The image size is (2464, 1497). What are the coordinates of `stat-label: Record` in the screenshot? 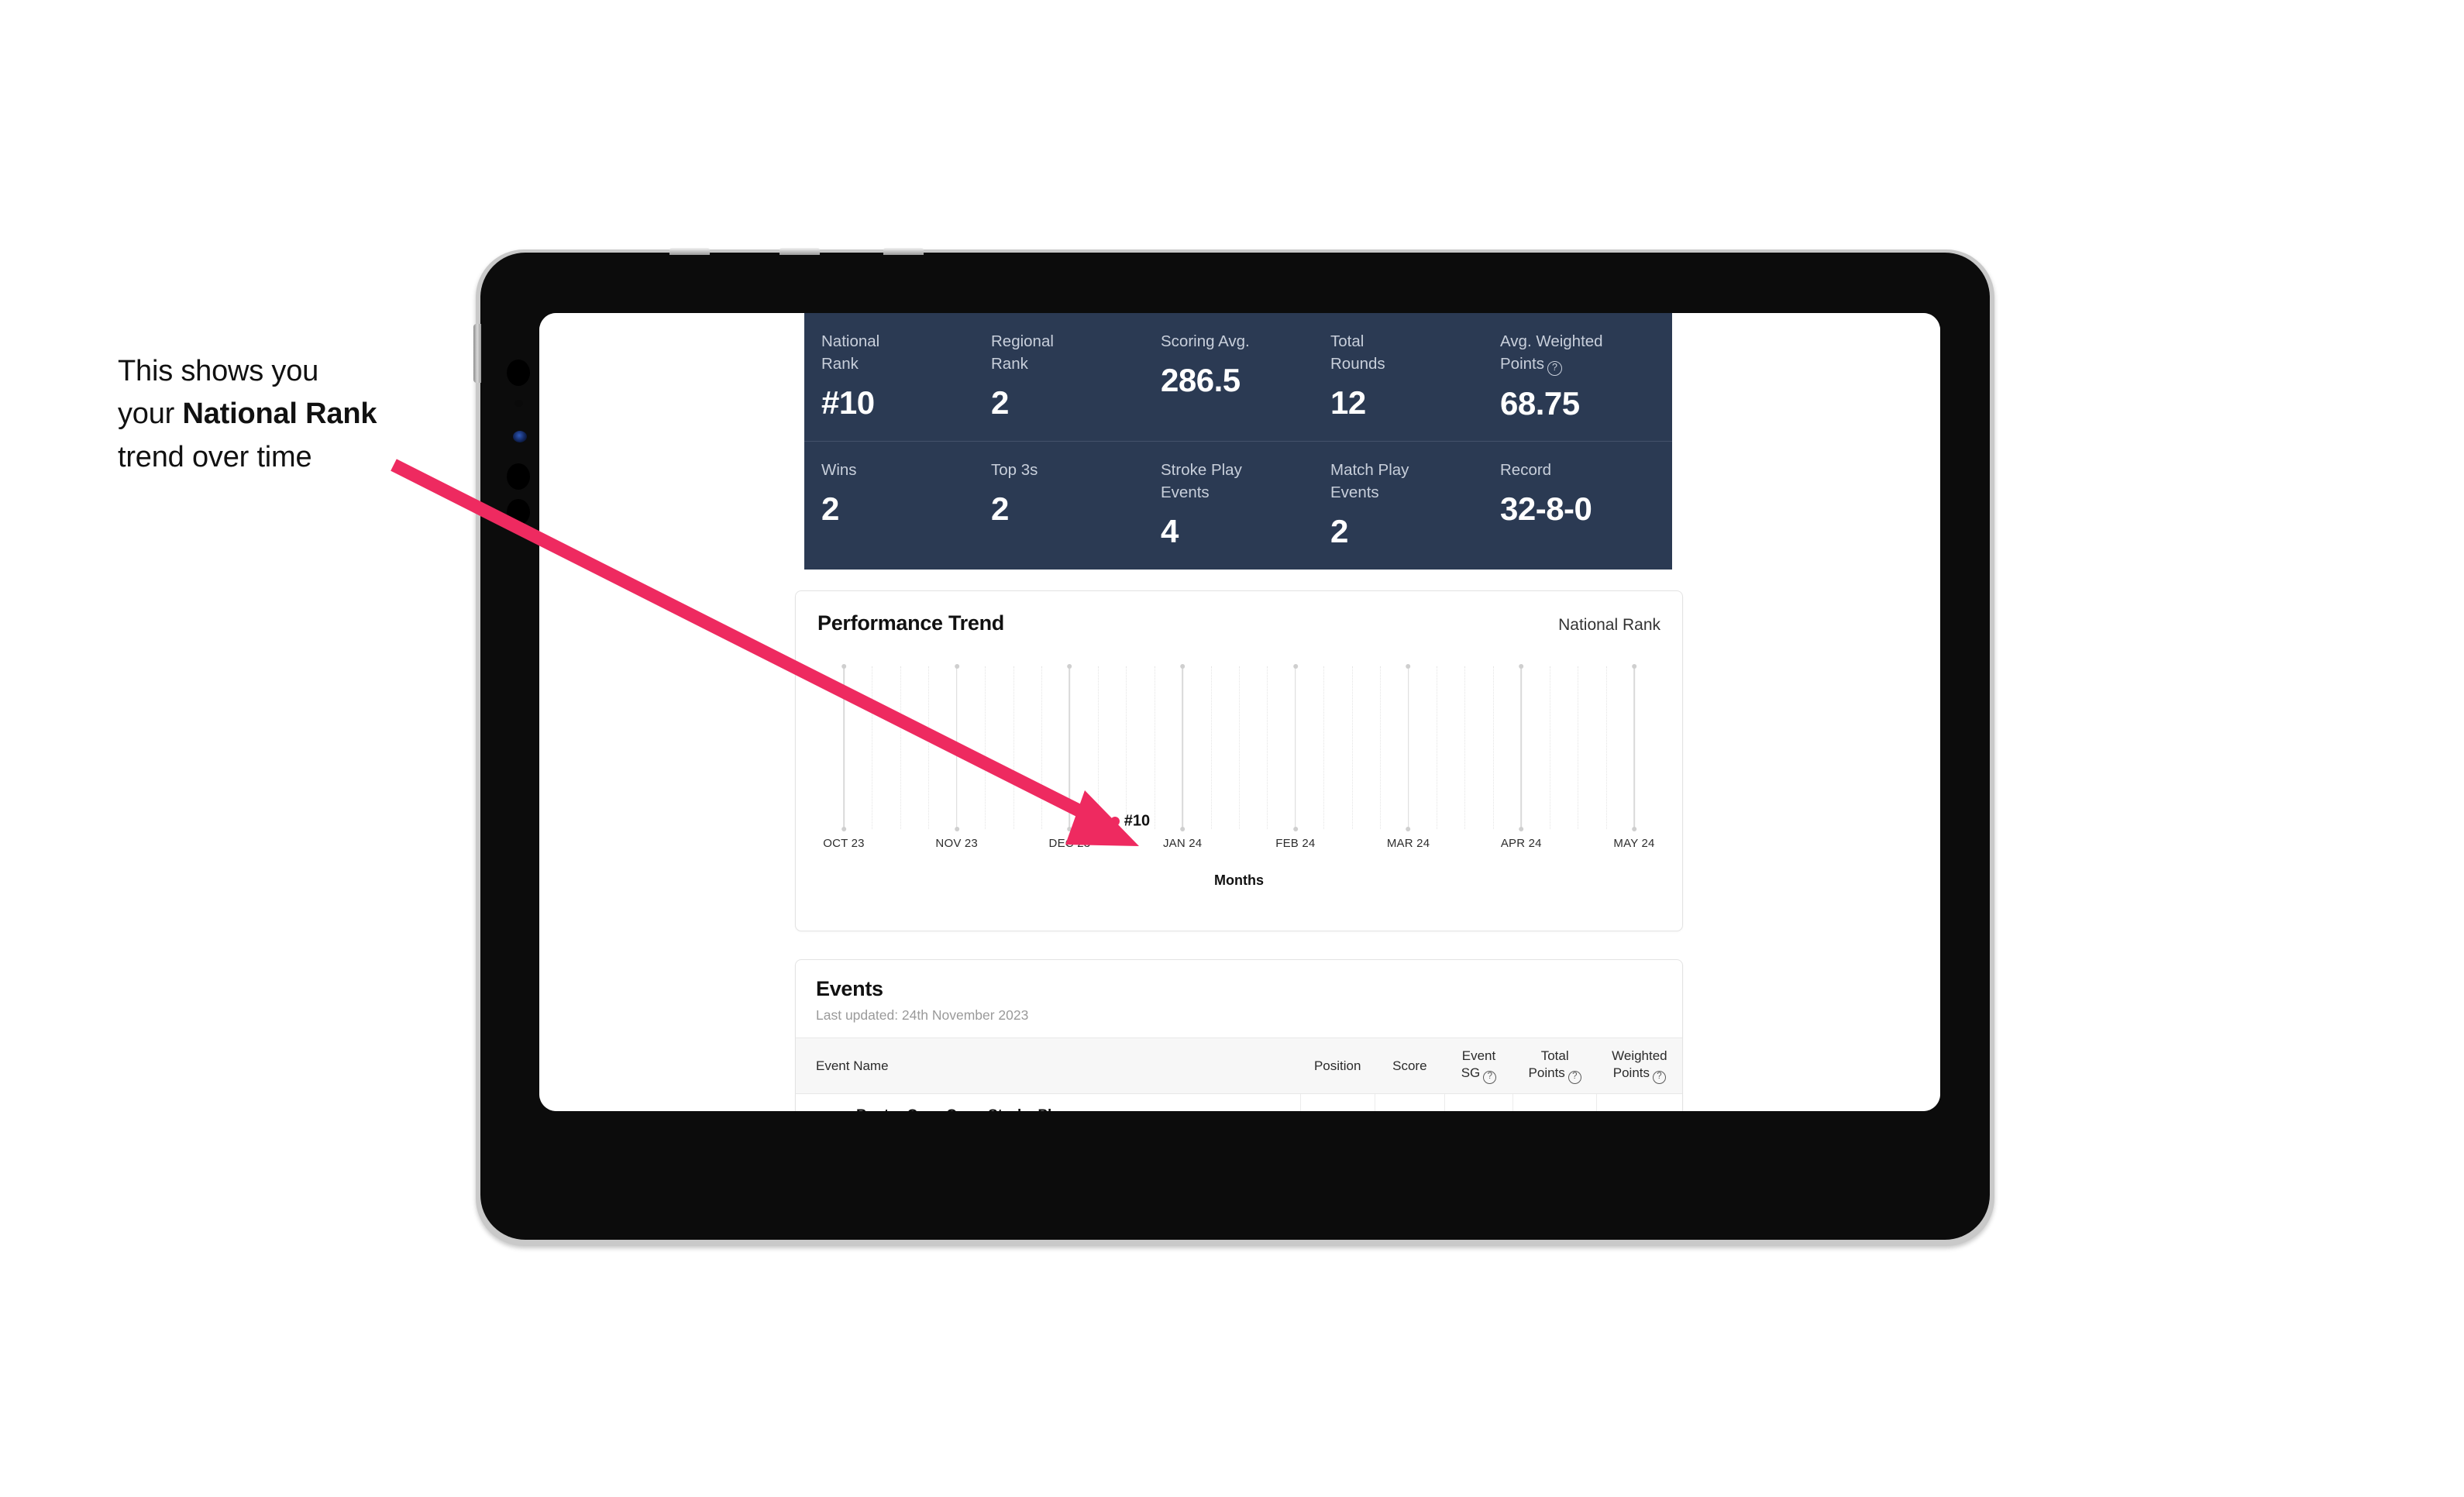 It's located at (1526, 470).